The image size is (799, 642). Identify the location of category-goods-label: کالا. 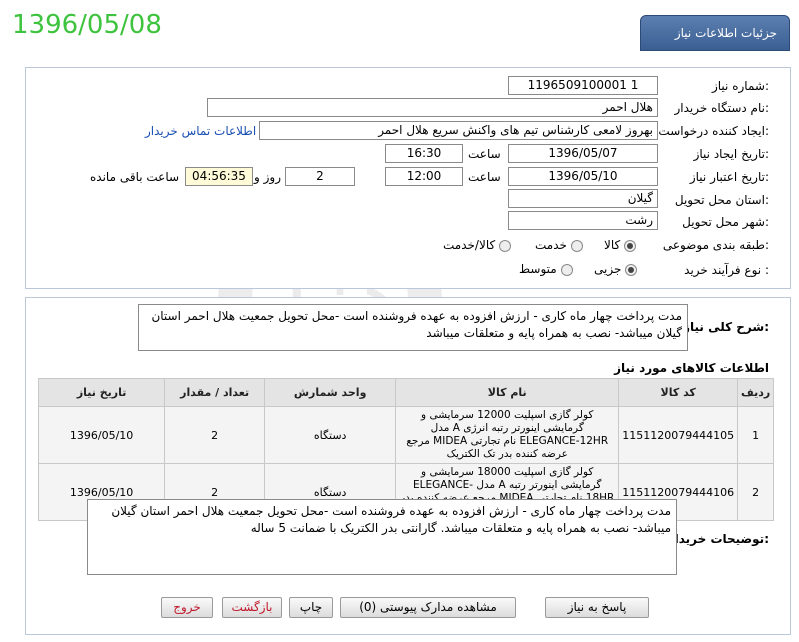
(612, 245).